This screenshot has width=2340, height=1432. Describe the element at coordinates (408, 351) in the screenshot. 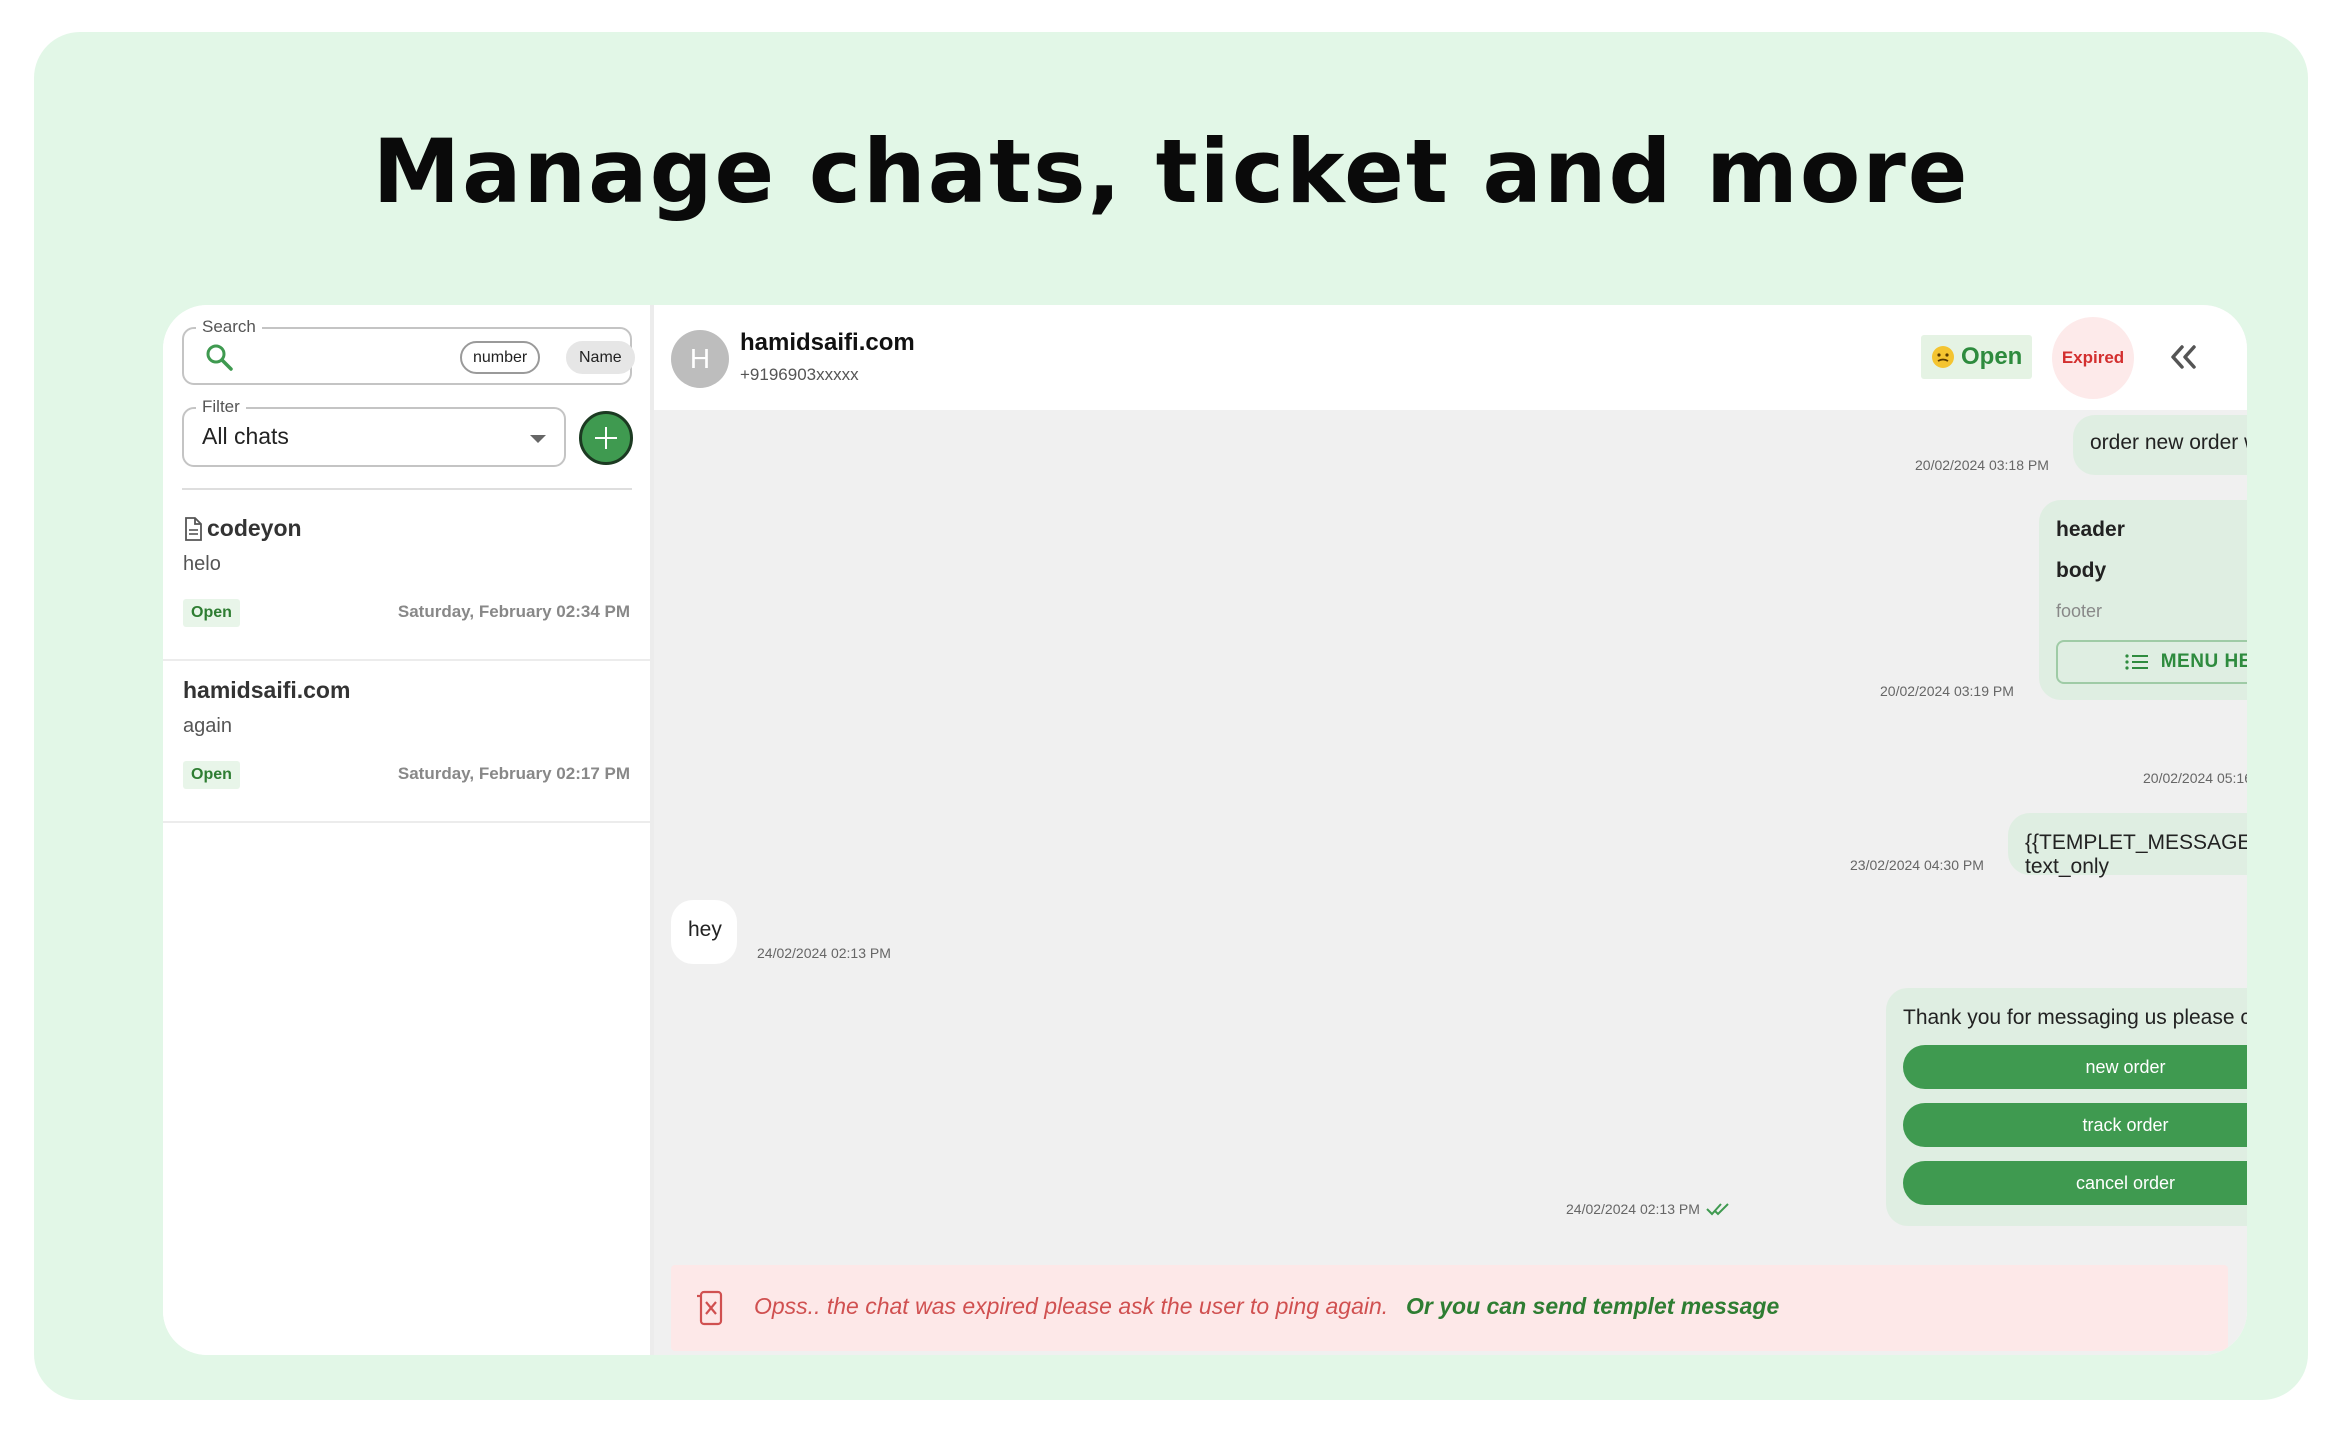

I see `search-input: Search number Name` at that location.